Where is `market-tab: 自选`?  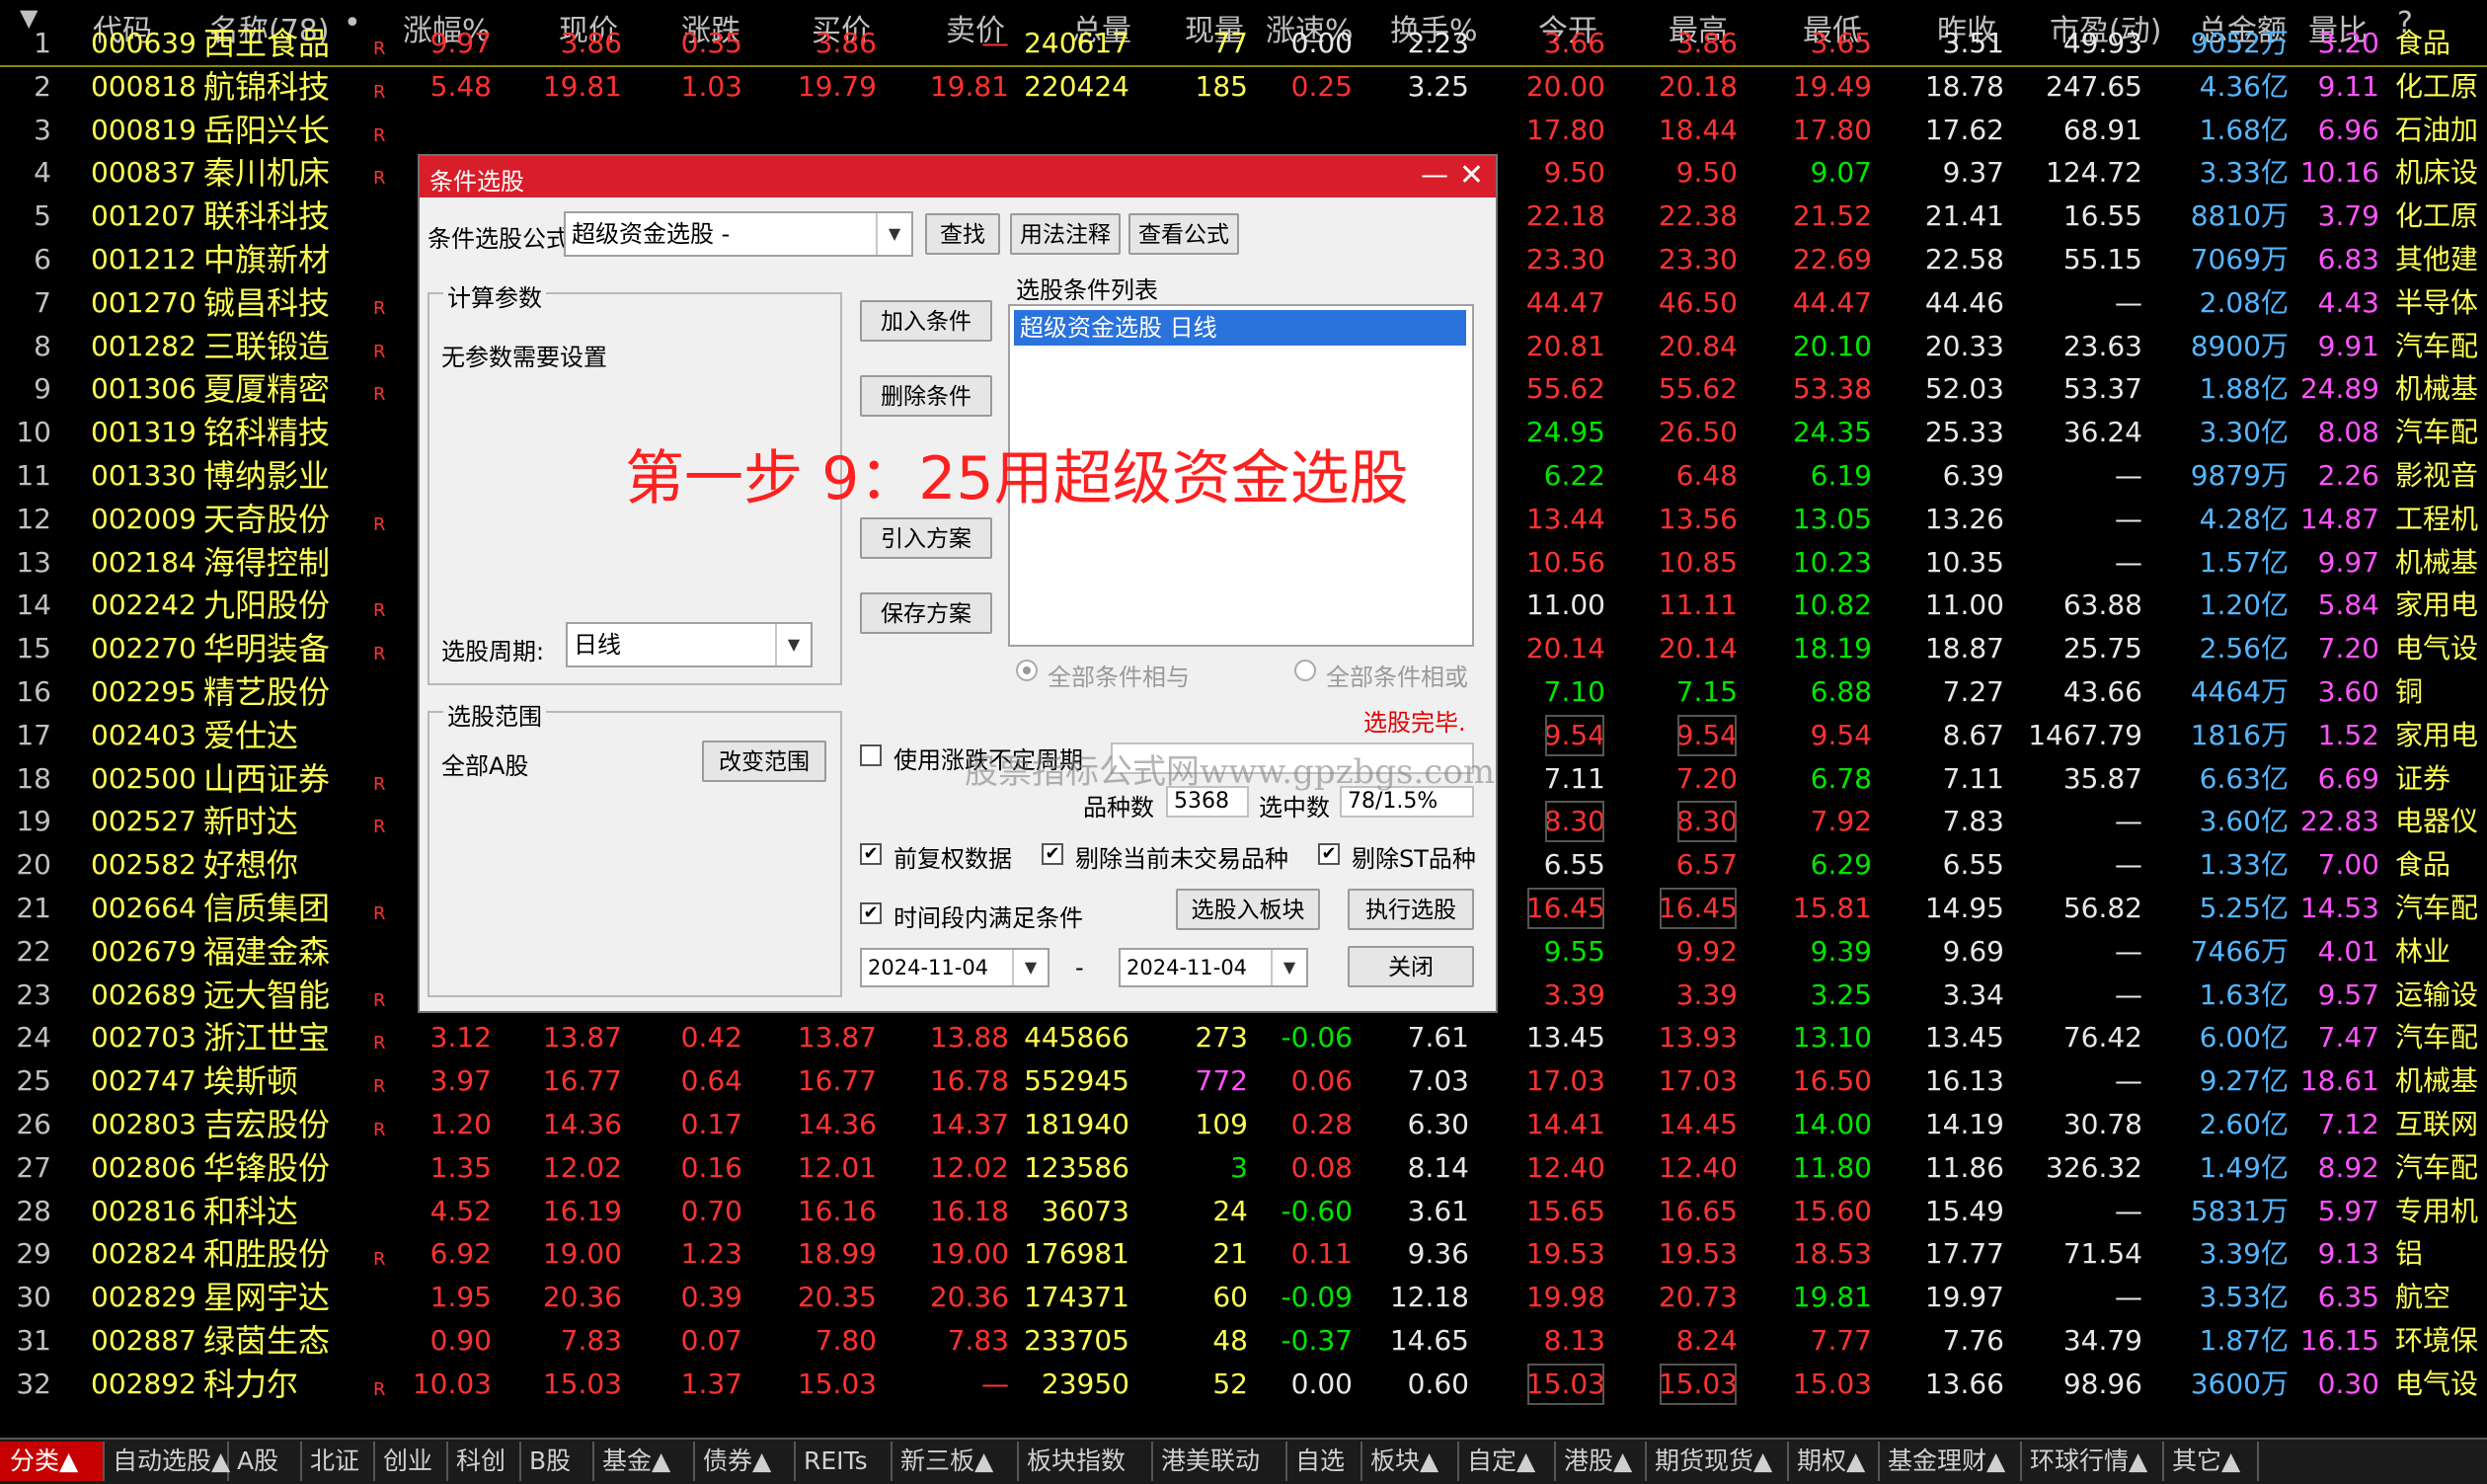 market-tab: 自选 is located at coordinates (1323, 1462).